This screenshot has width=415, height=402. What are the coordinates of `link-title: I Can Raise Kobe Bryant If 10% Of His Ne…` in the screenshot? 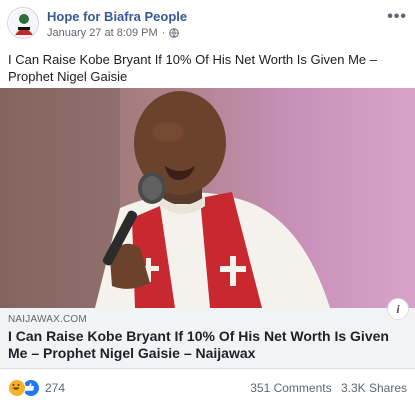 It's located at (209, 345).